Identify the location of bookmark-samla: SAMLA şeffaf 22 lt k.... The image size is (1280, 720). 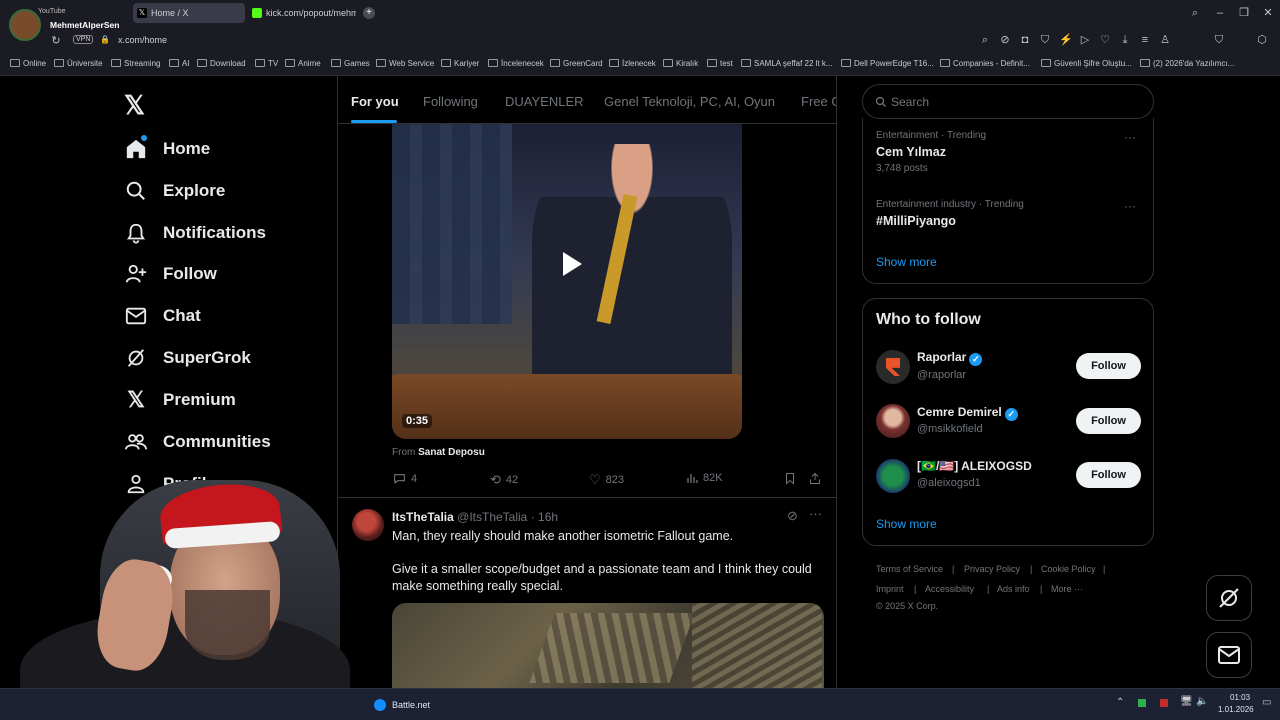
(787, 63).